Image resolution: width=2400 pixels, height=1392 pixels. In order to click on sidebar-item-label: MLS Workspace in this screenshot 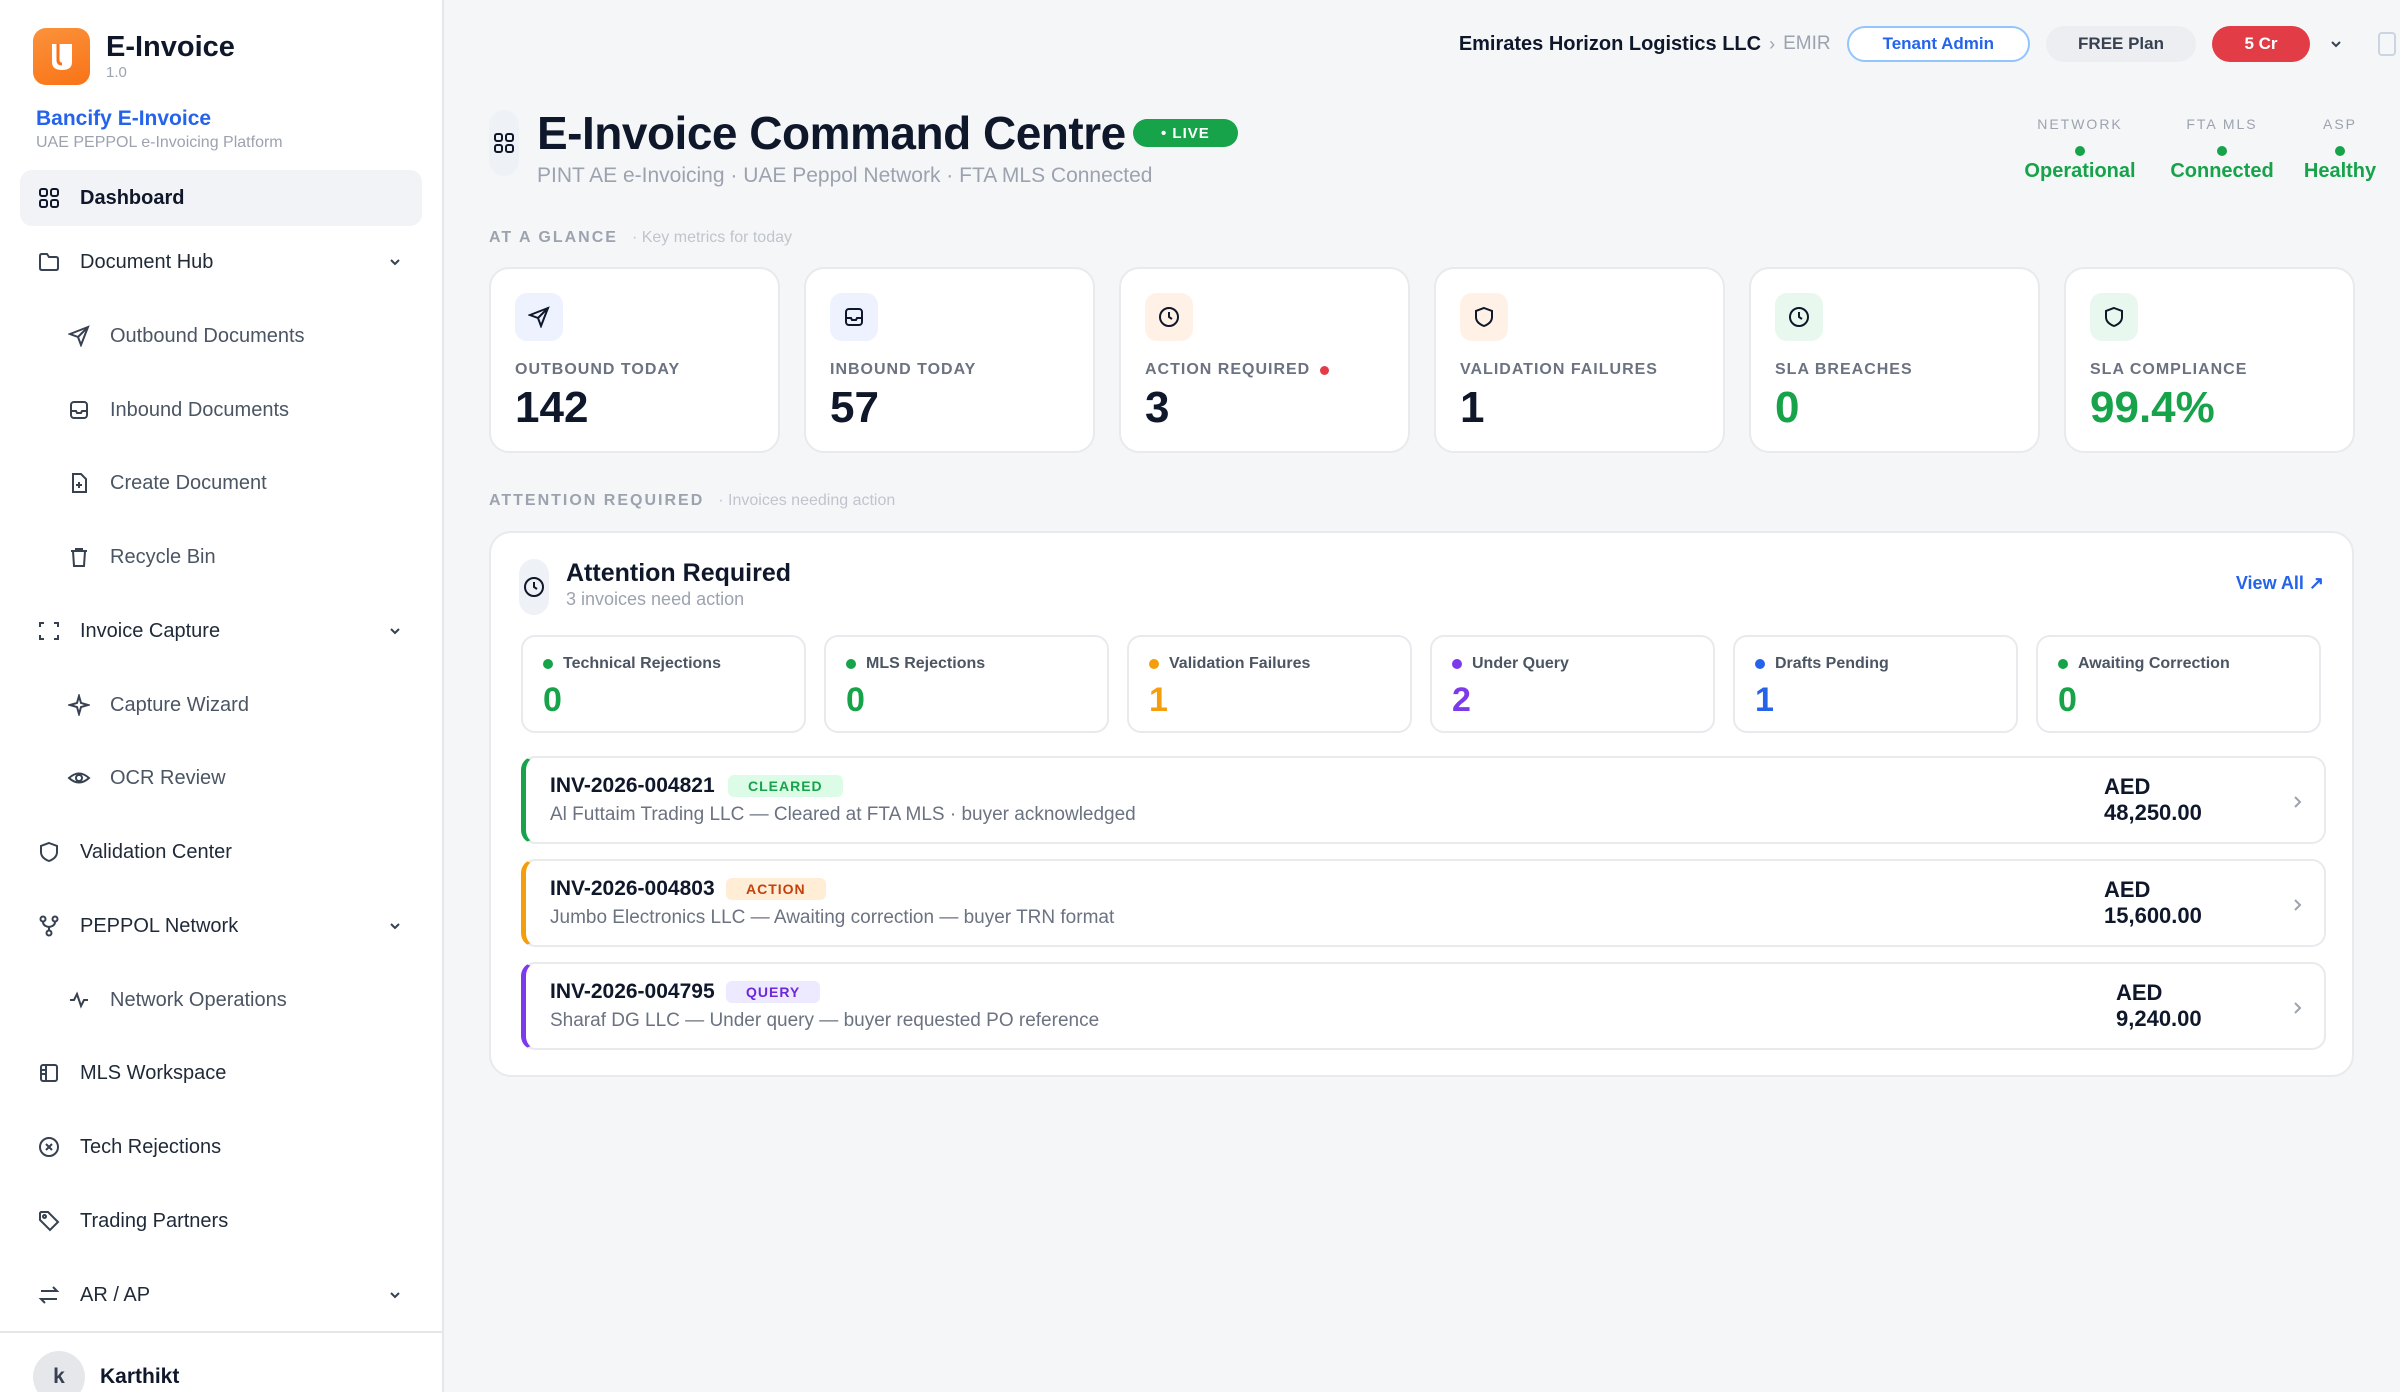, I will do `click(153, 1072)`.